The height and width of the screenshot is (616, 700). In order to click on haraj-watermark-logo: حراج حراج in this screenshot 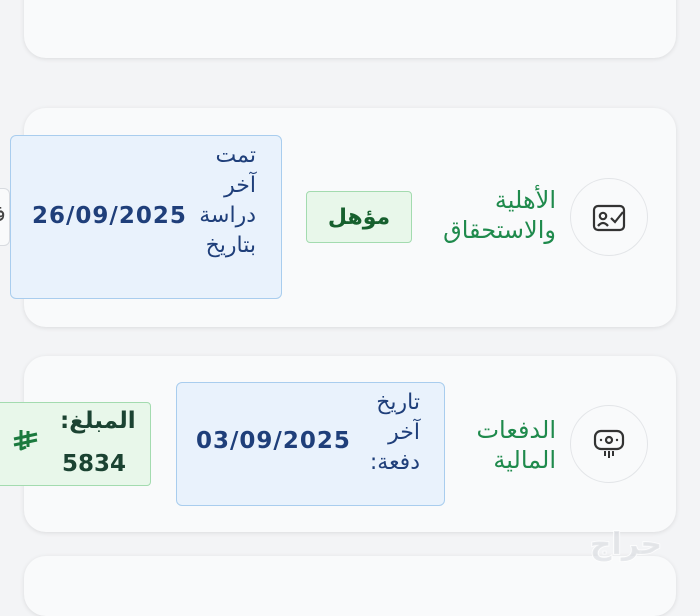, I will do `click(626, 545)`.